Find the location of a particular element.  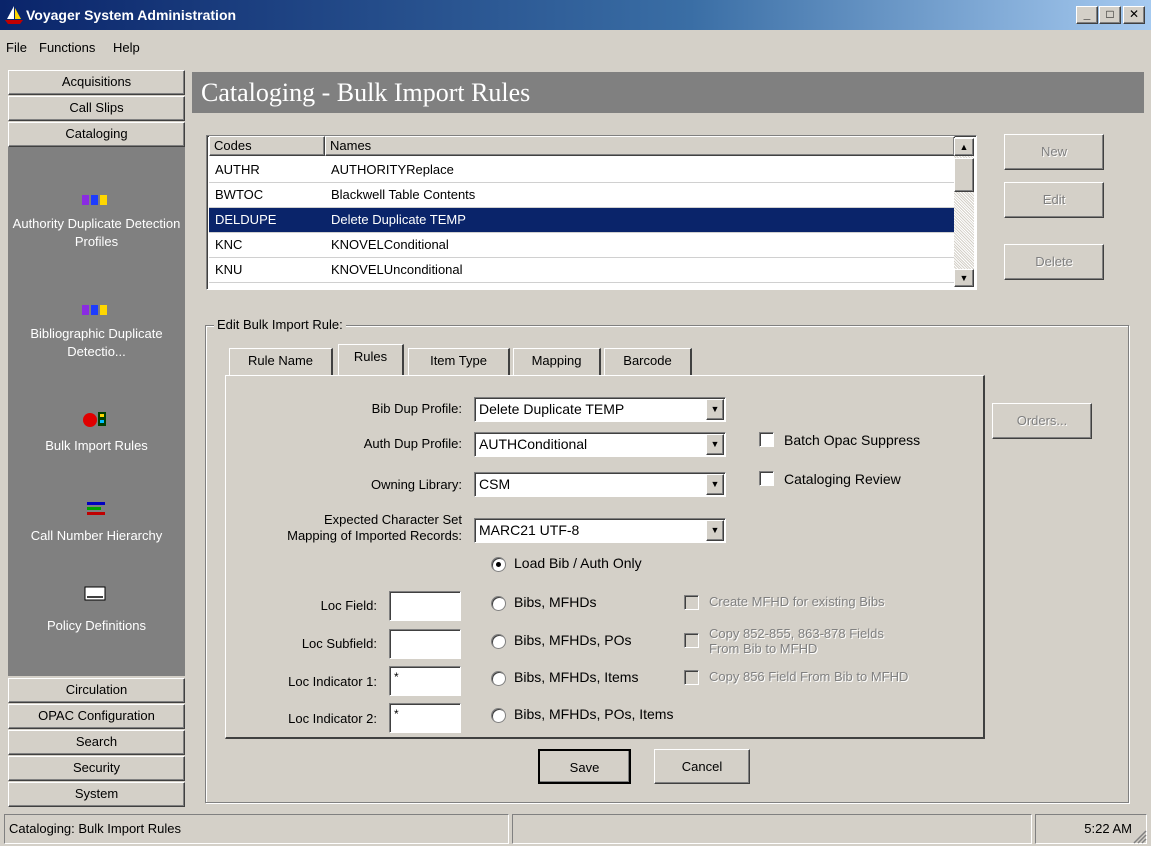

row-name: KNOVELUnconditional is located at coordinates (397, 269).